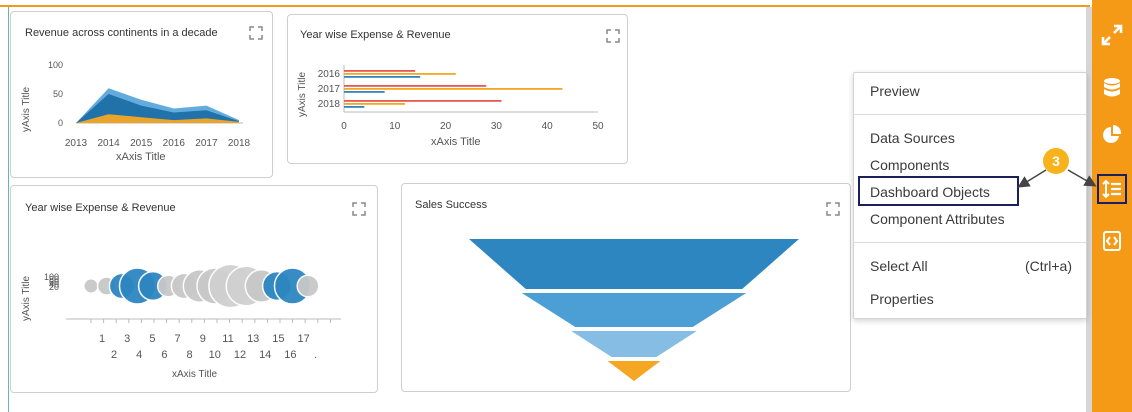 Image resolution: width=1132 pixels, height=412 pixels. I want to click on x-tick-label: 6, so click(164, 355).